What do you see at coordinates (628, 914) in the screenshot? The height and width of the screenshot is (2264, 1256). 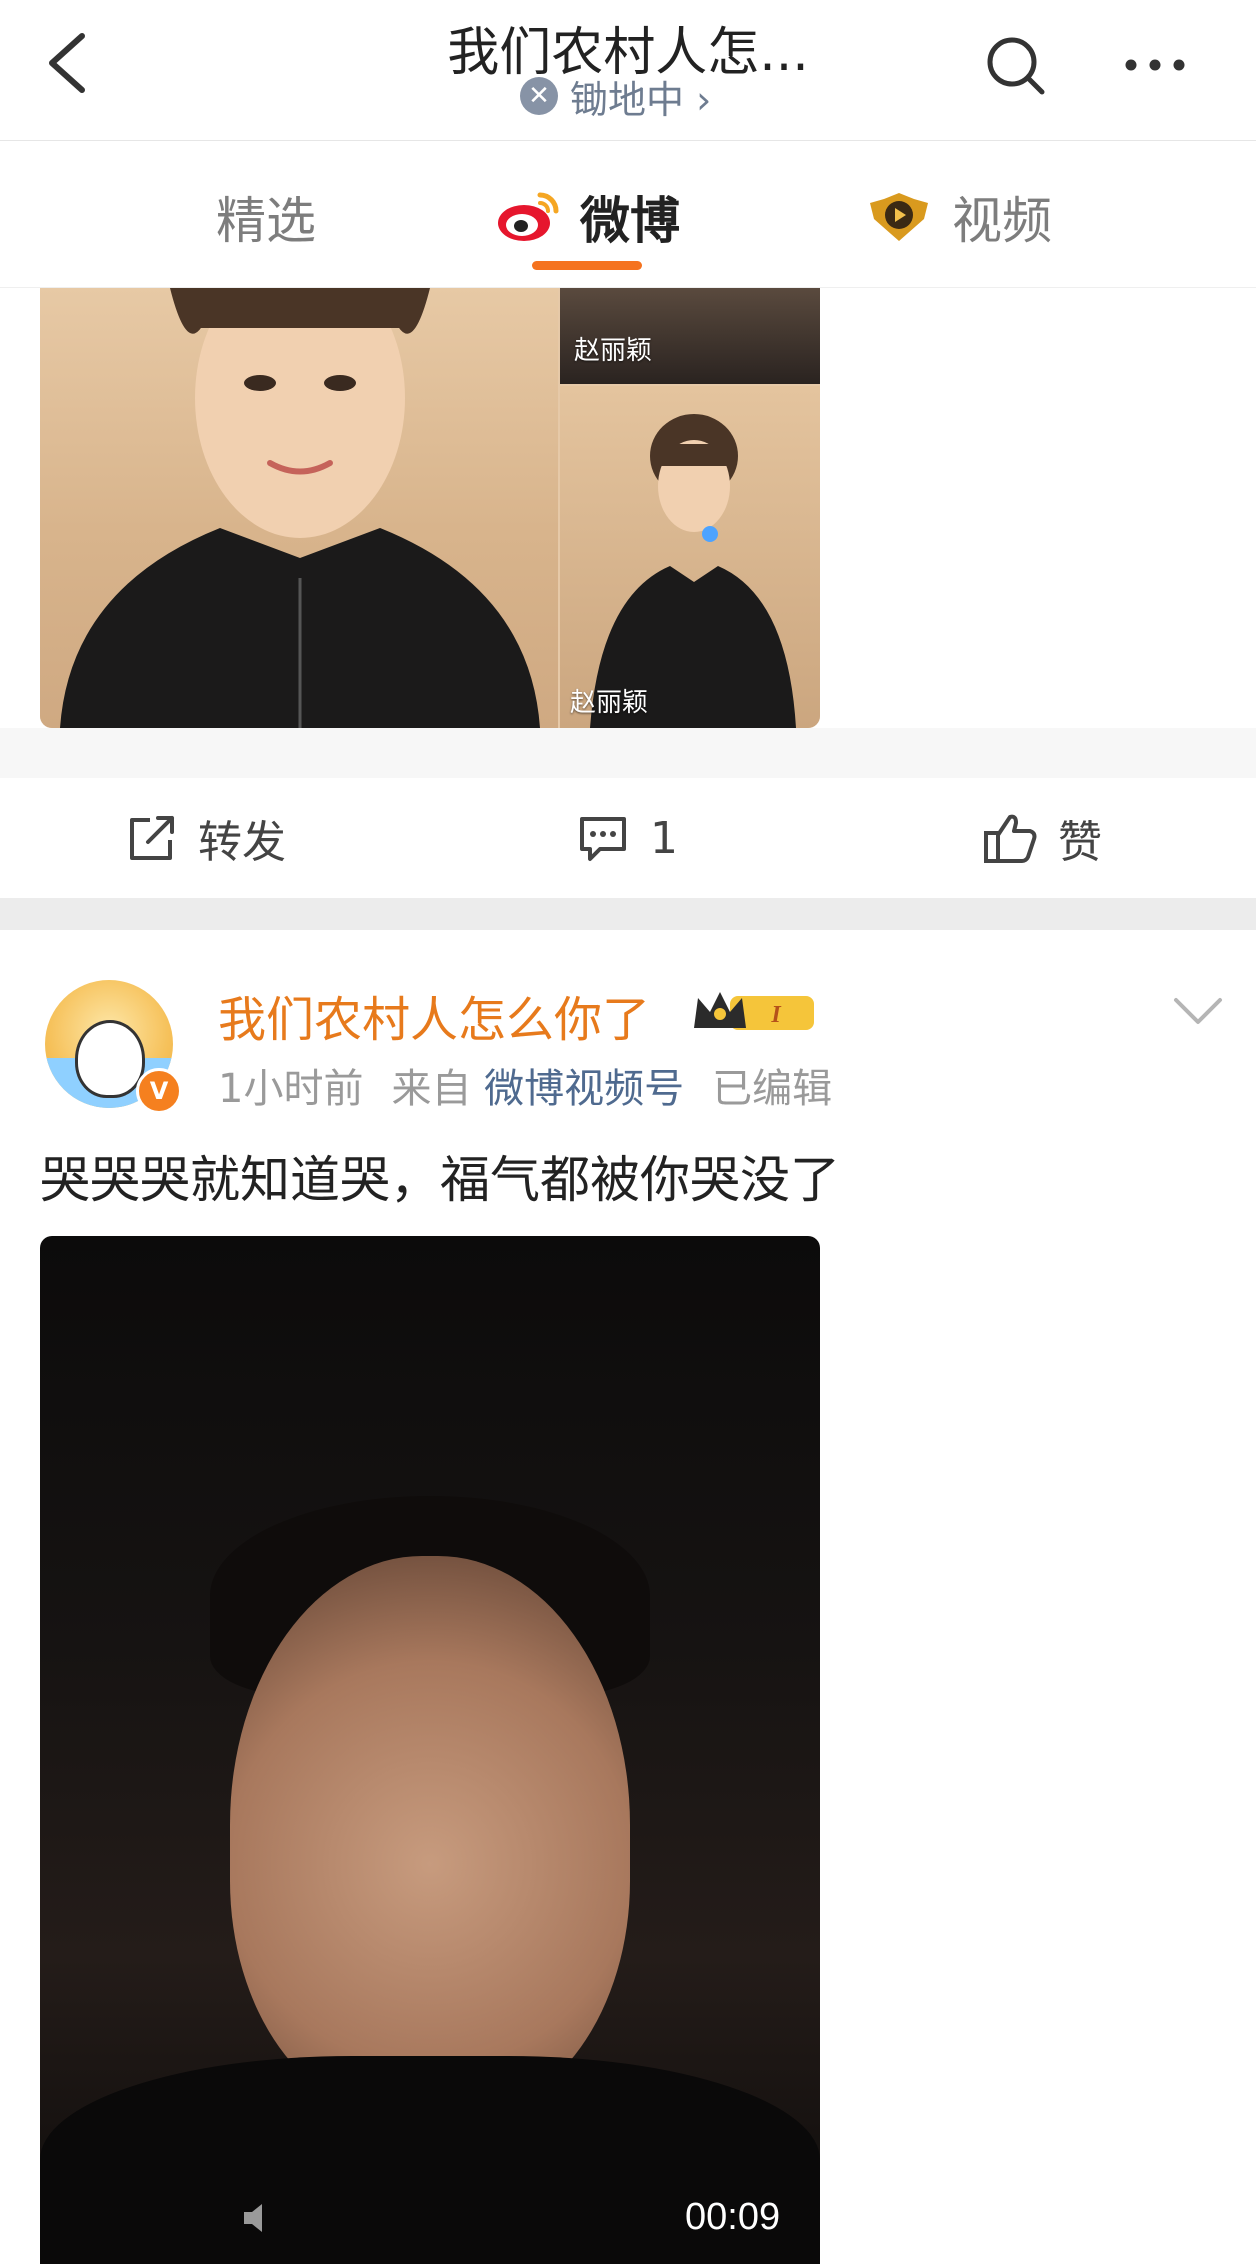 I see `post-separator` at bounding box center [628, 914].